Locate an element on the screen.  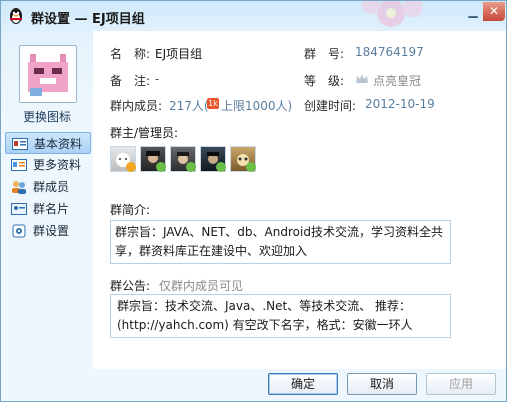
group-id: 184764197 is located at coordinates (389, 52).